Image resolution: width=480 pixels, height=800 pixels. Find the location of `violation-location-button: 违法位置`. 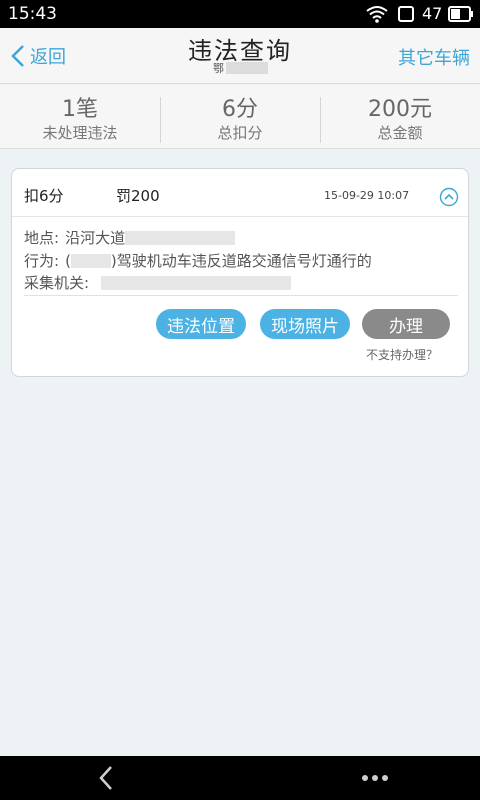

violation-location-button: 违法位置 is located at coordinates (201, 324).